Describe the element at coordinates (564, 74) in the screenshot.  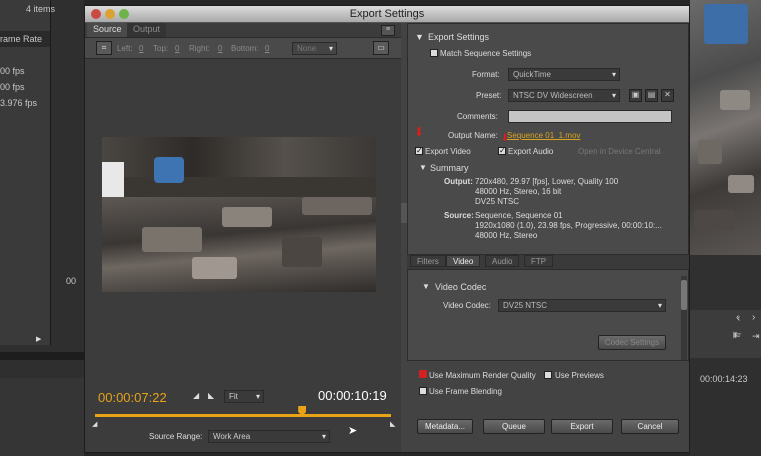
I see `format-select: QuickTime` at that location.